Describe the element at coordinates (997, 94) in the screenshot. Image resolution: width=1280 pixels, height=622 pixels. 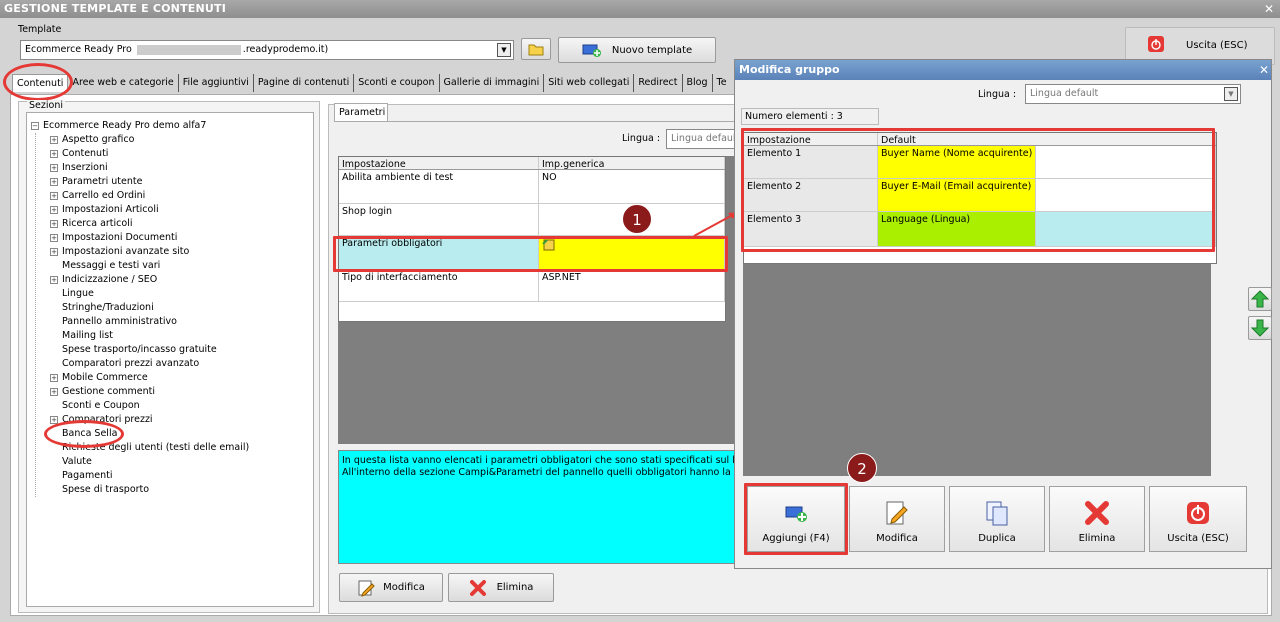
I see `dialog-lingua-label: Lingua :` at that location.